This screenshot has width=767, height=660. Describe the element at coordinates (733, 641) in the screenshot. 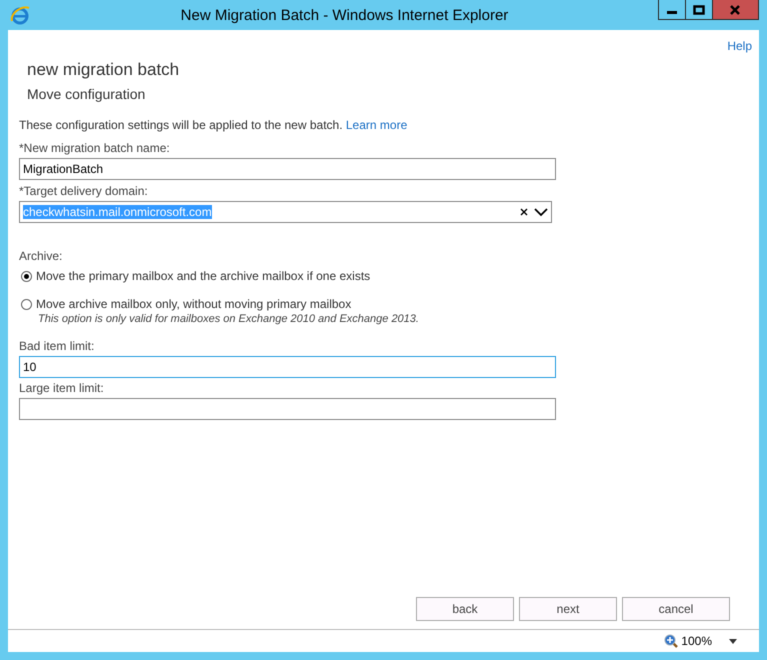

I see `dropdown-arrow-icon` at that location.